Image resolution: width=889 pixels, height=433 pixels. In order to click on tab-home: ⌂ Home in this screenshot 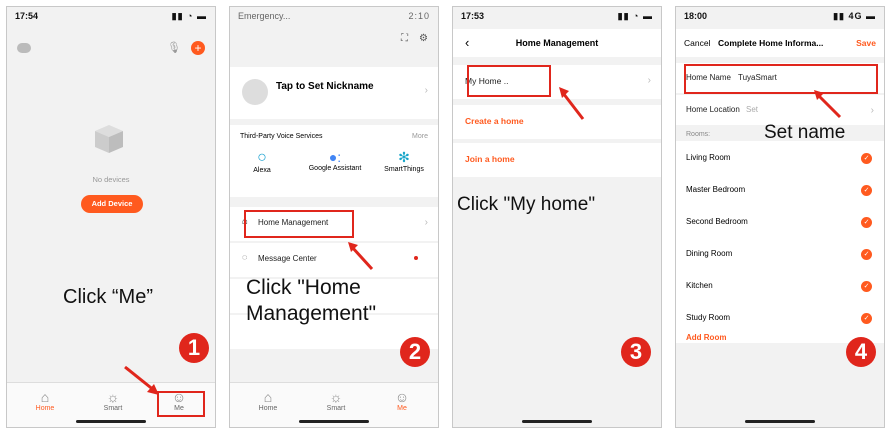, I will do `click(268, 400)`.